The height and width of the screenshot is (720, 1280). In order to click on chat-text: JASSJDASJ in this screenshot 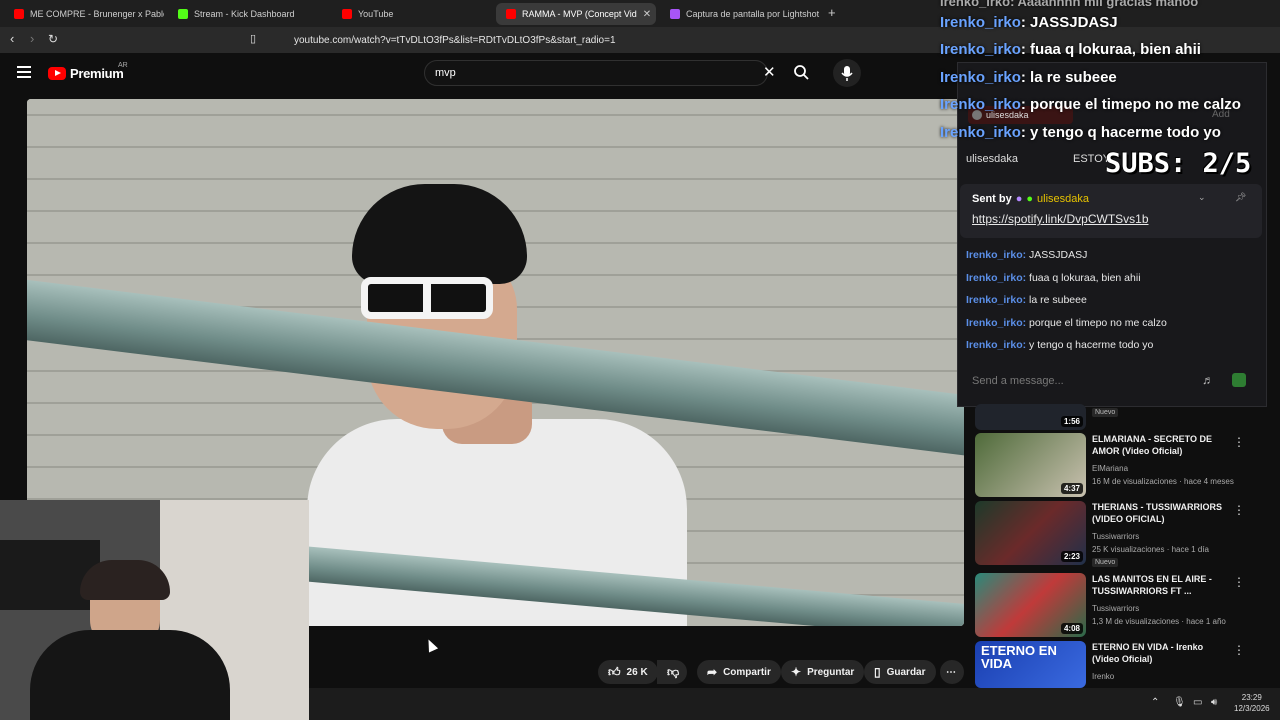, I will do `click(1058, 255)`.